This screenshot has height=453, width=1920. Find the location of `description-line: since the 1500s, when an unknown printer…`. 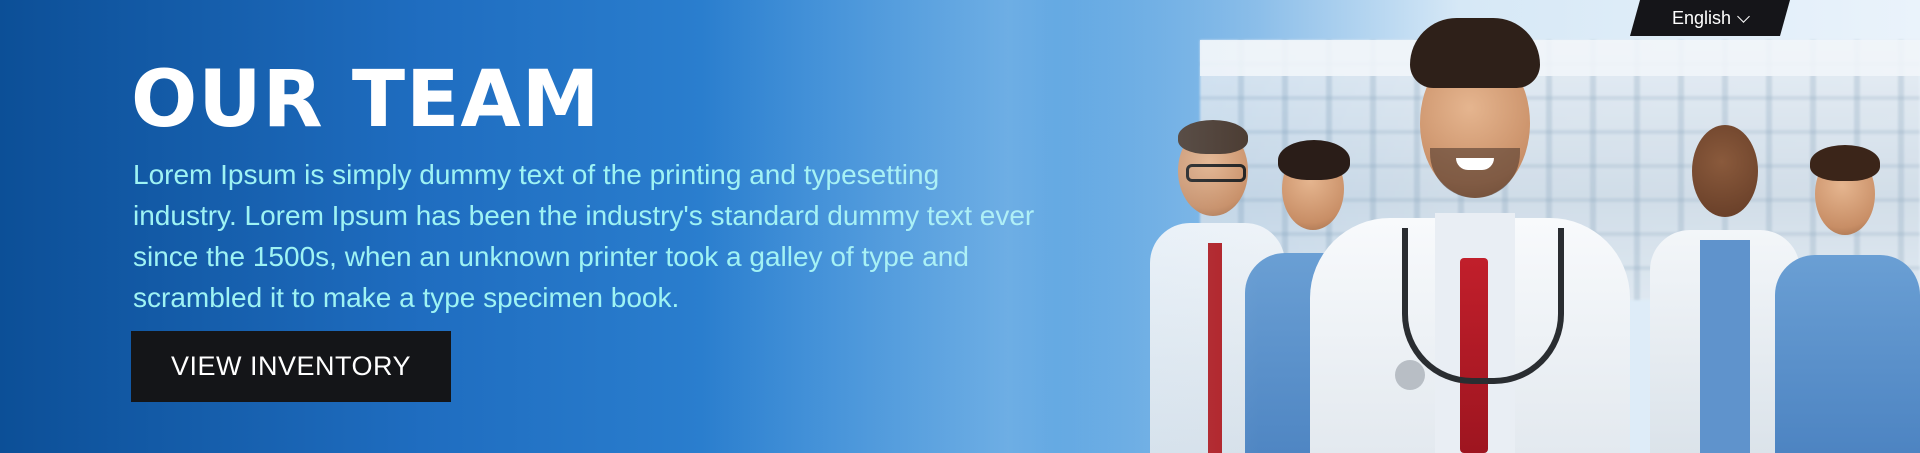

description-line: since the 1500s, when an unknown printer… is located at coordinates (551, 256).